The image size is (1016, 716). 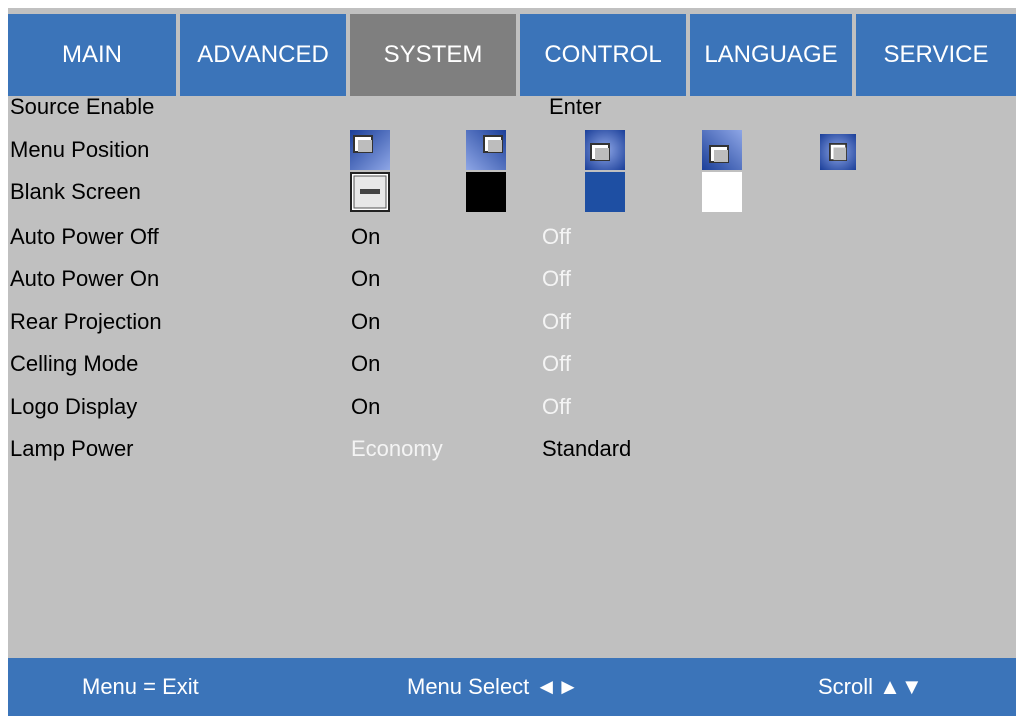 I want to click on row-menu-position: Menu Position, so click(x=512, y=150).